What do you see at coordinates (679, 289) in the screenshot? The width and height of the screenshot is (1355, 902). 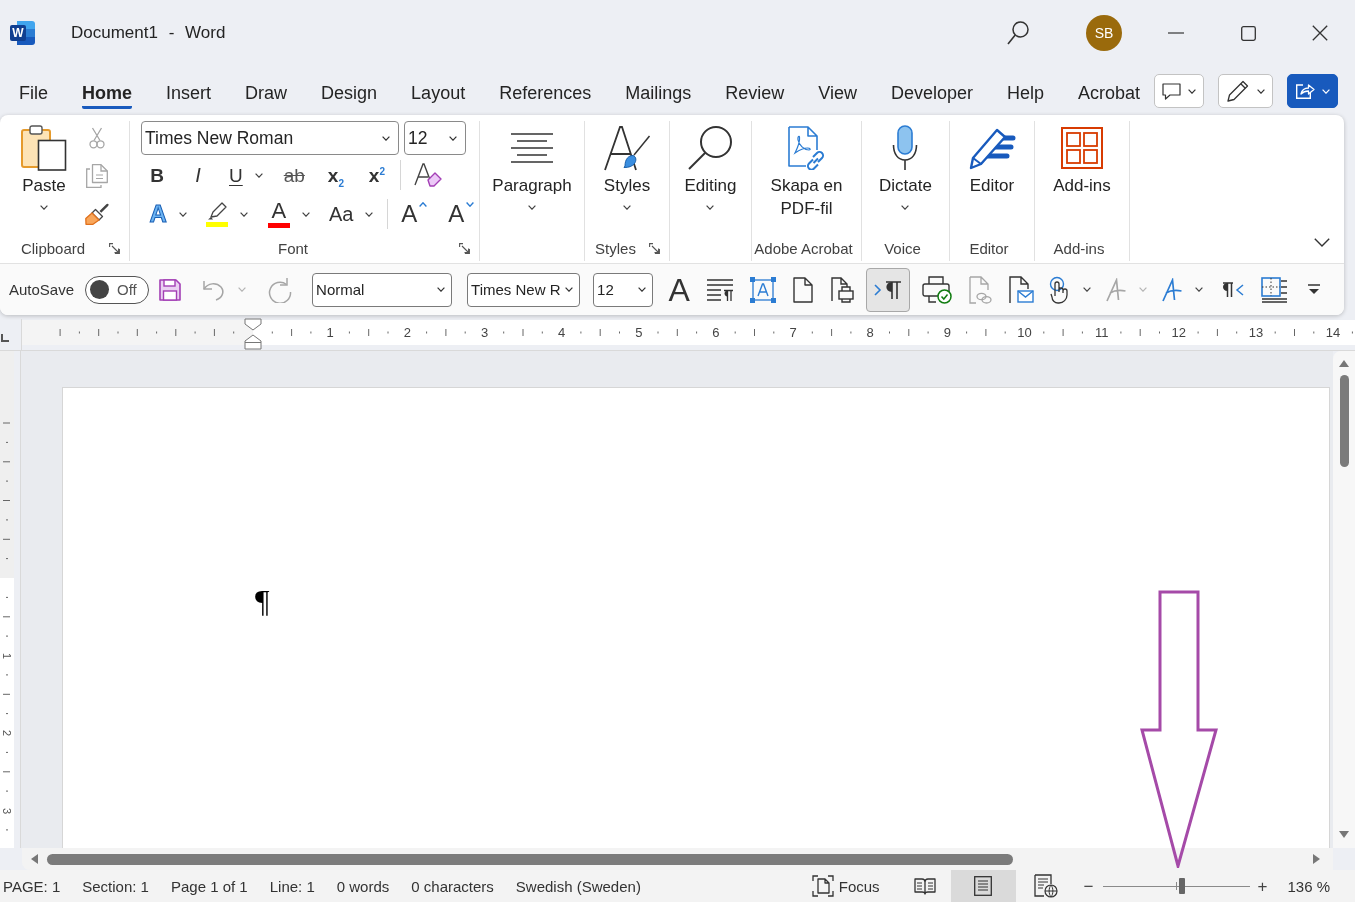 I see `font-button: A` at bounding box center [679, 289].